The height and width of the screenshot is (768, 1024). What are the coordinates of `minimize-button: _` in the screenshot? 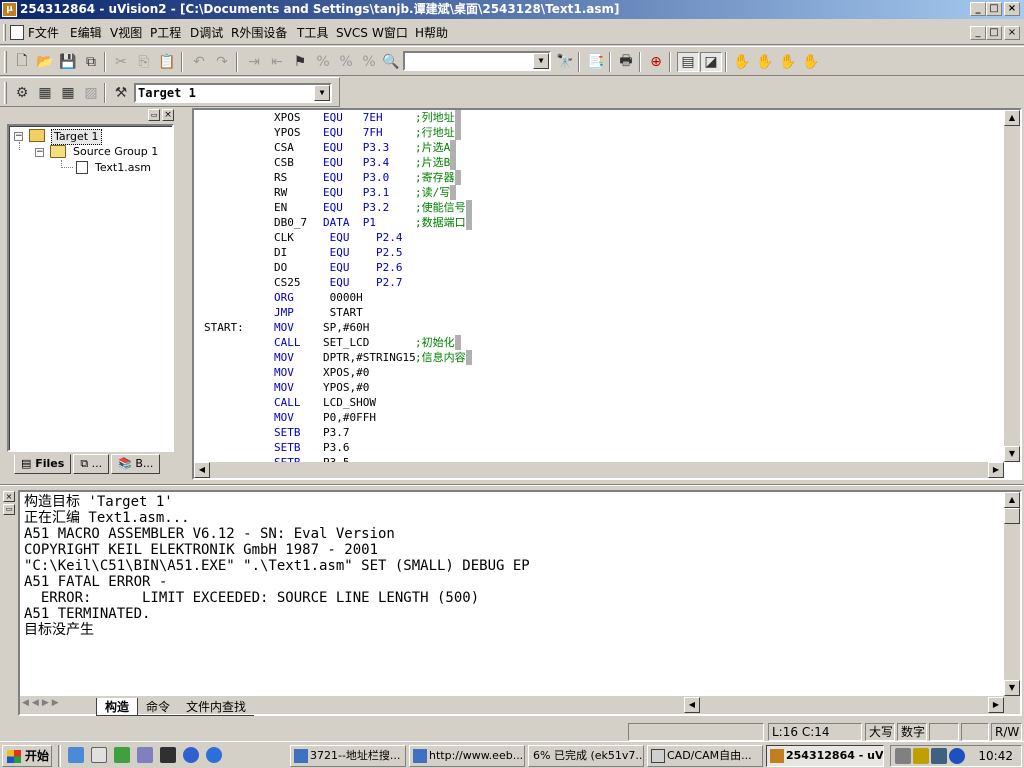 It's located at (978, 9).